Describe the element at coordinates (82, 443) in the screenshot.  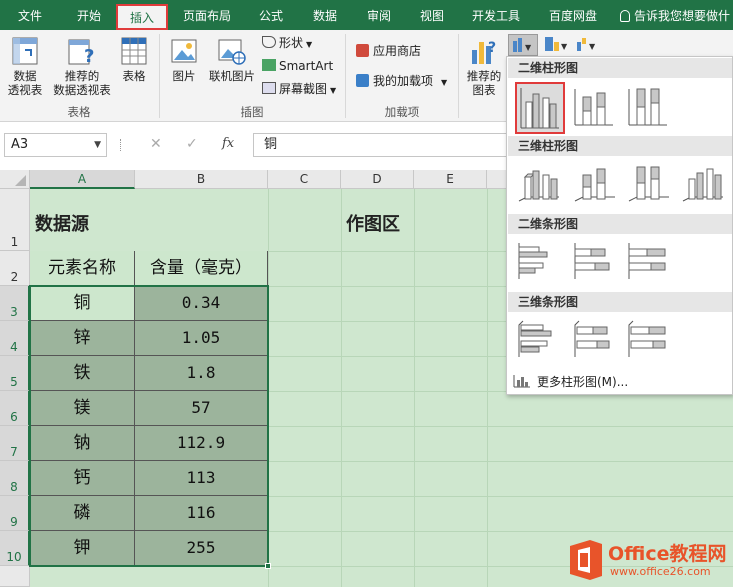
I see `table-cell-element: 钠` at that location.